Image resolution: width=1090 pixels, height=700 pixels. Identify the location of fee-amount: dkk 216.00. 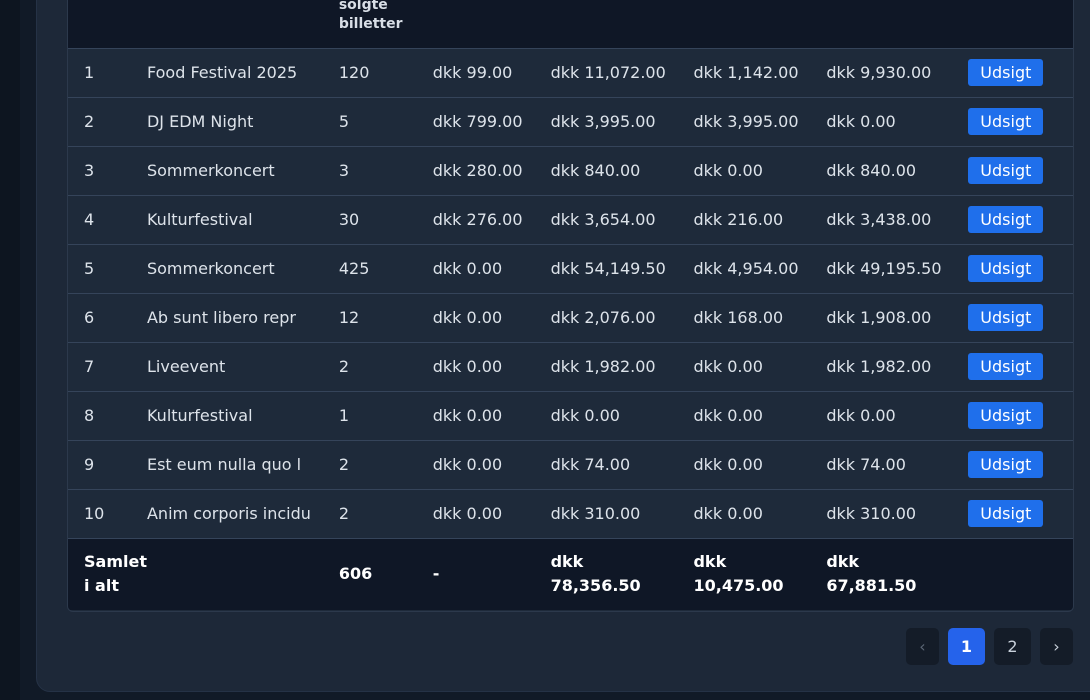
(738, 219).